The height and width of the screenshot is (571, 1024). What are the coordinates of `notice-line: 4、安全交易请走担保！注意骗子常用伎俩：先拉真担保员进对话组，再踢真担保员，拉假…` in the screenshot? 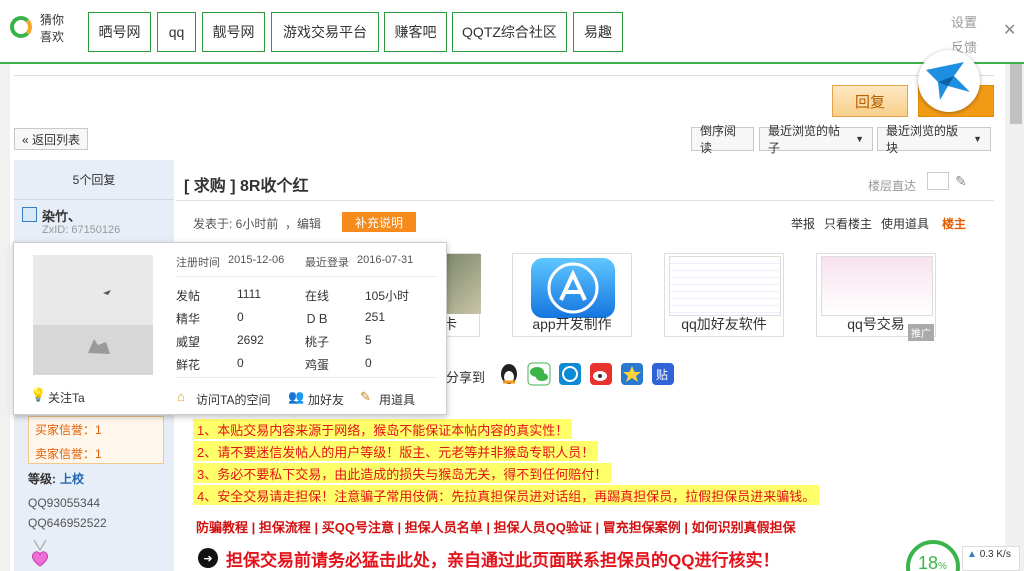 It's located at (506, 495).